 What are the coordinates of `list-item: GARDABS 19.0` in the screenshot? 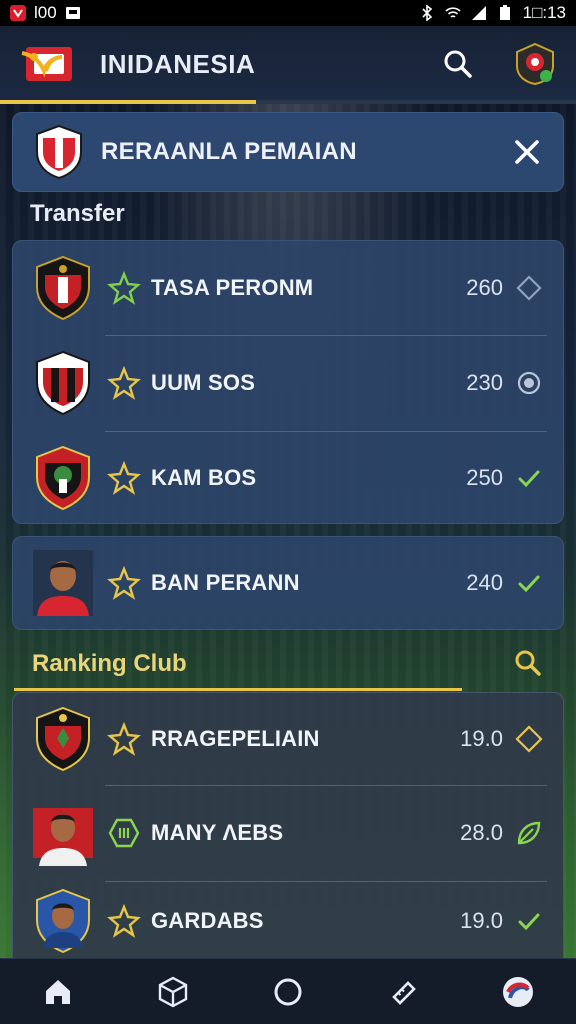 It's located at (288, 921).